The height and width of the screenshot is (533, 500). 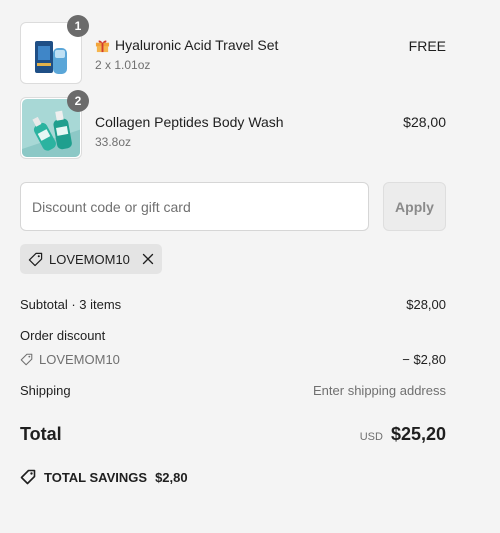 What do you see at coordinates (427, 46) in the screenshot?
I see `item-price: FREE` at bounding box center [427, 46].